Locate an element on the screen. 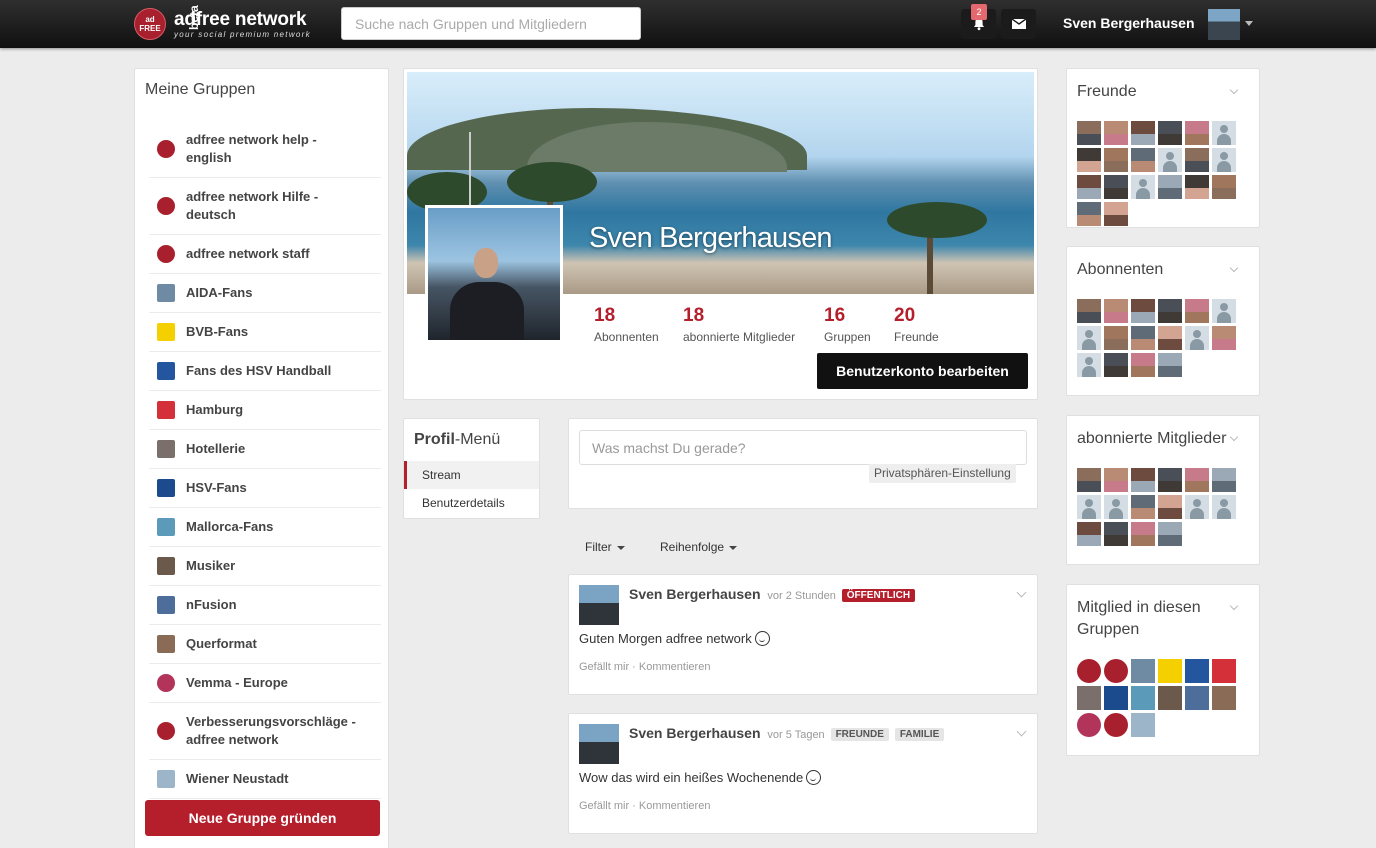  menu-item-stream: Stream is located at coordinates (471, 475).